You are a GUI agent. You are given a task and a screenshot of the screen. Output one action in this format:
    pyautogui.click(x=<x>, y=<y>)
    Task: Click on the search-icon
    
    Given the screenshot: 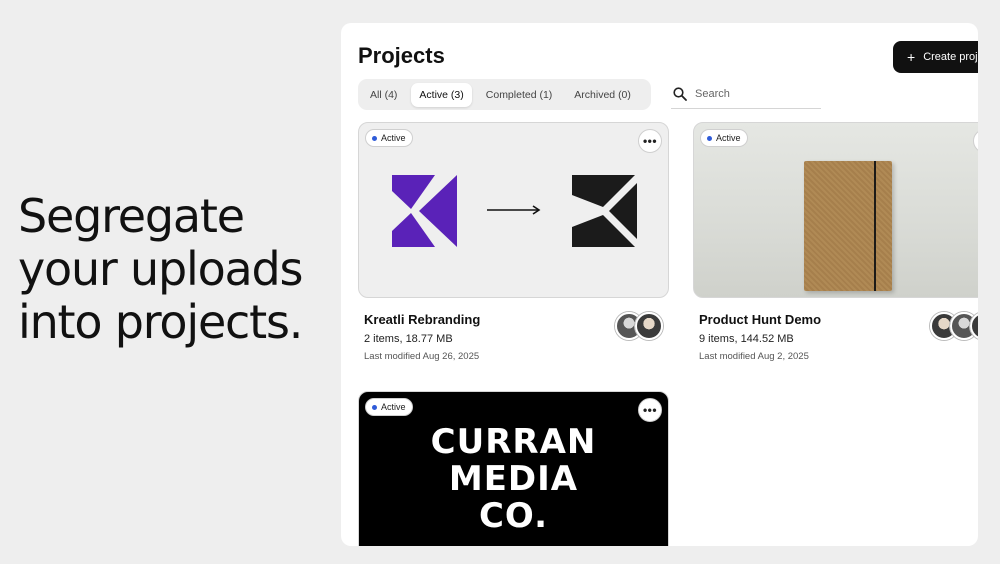 What is the action you would take?
    pyautogui.click(x=680, y=93)
    